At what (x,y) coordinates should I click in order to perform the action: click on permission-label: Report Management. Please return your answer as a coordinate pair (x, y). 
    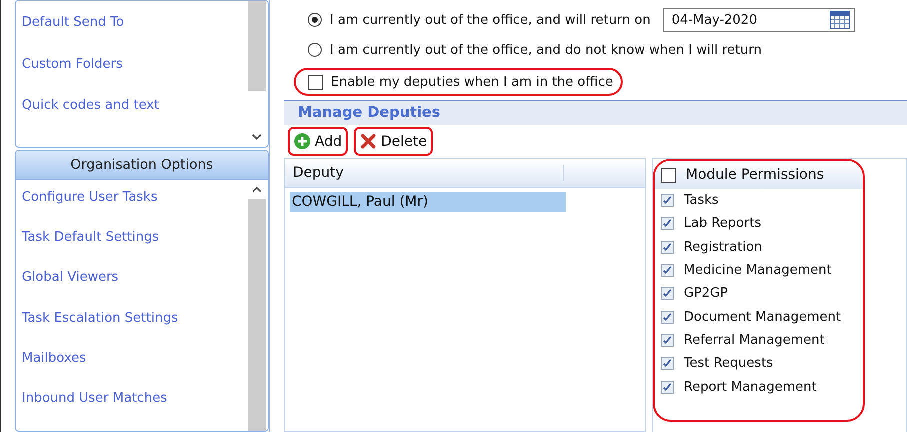
    Looking at the image, I should click on (750, 387).